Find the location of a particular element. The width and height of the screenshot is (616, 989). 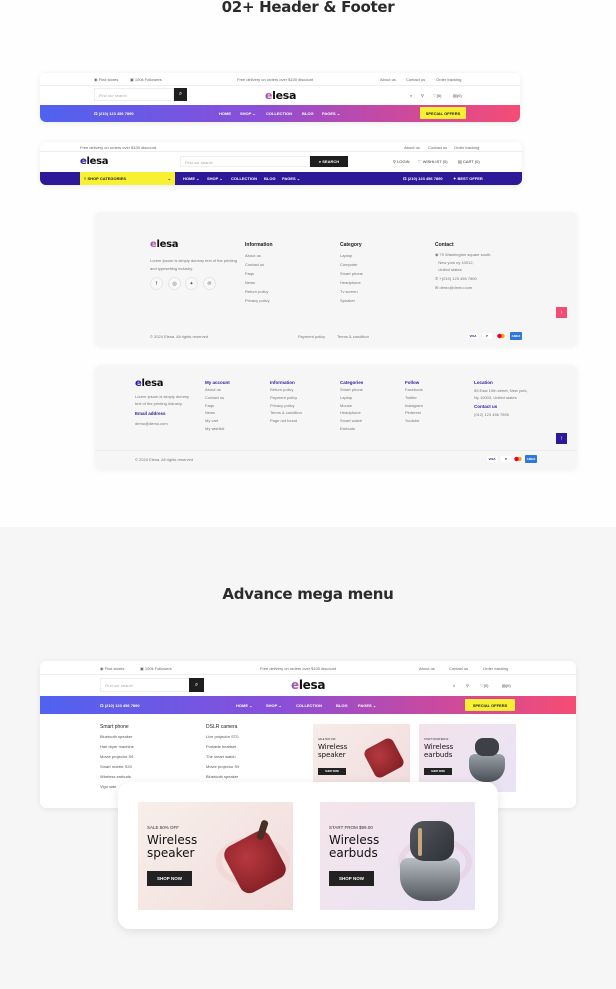

list-item: Pinterest is located at coordinates (414, 413).